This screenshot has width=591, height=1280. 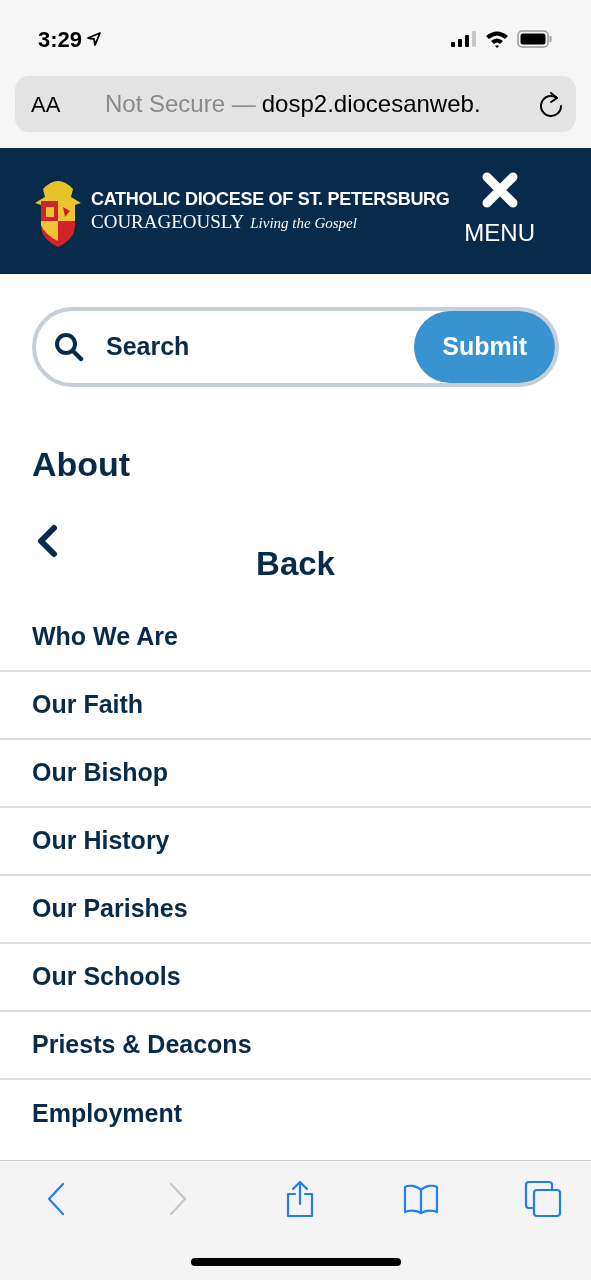 What do you see at coordinates (60, 39) in the screenshot?
I see `clock-time: 3:29` at bounding box center [60, 39].